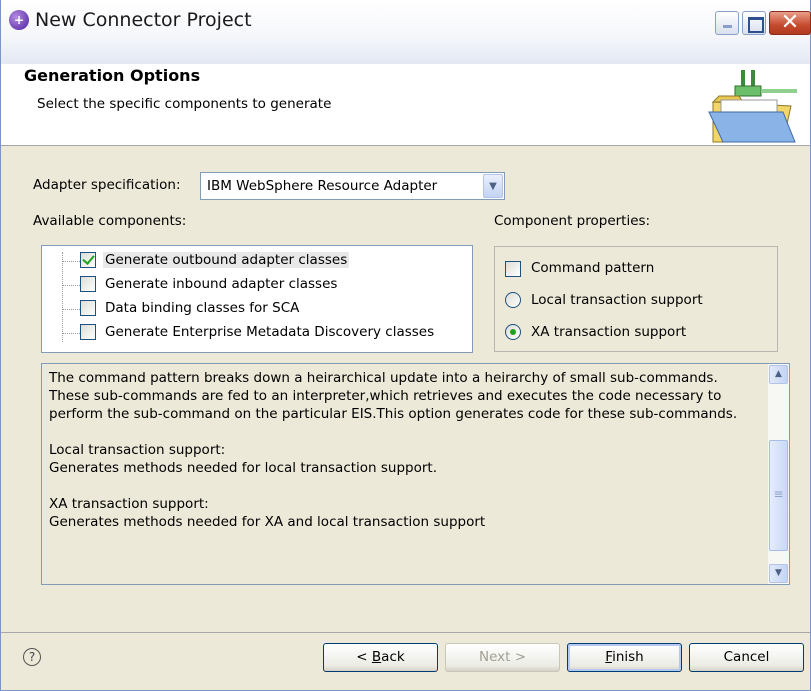  I want to click on adapter-spec-select: IBM WebSphere Resource Adapter ▼, so click(352, 186).